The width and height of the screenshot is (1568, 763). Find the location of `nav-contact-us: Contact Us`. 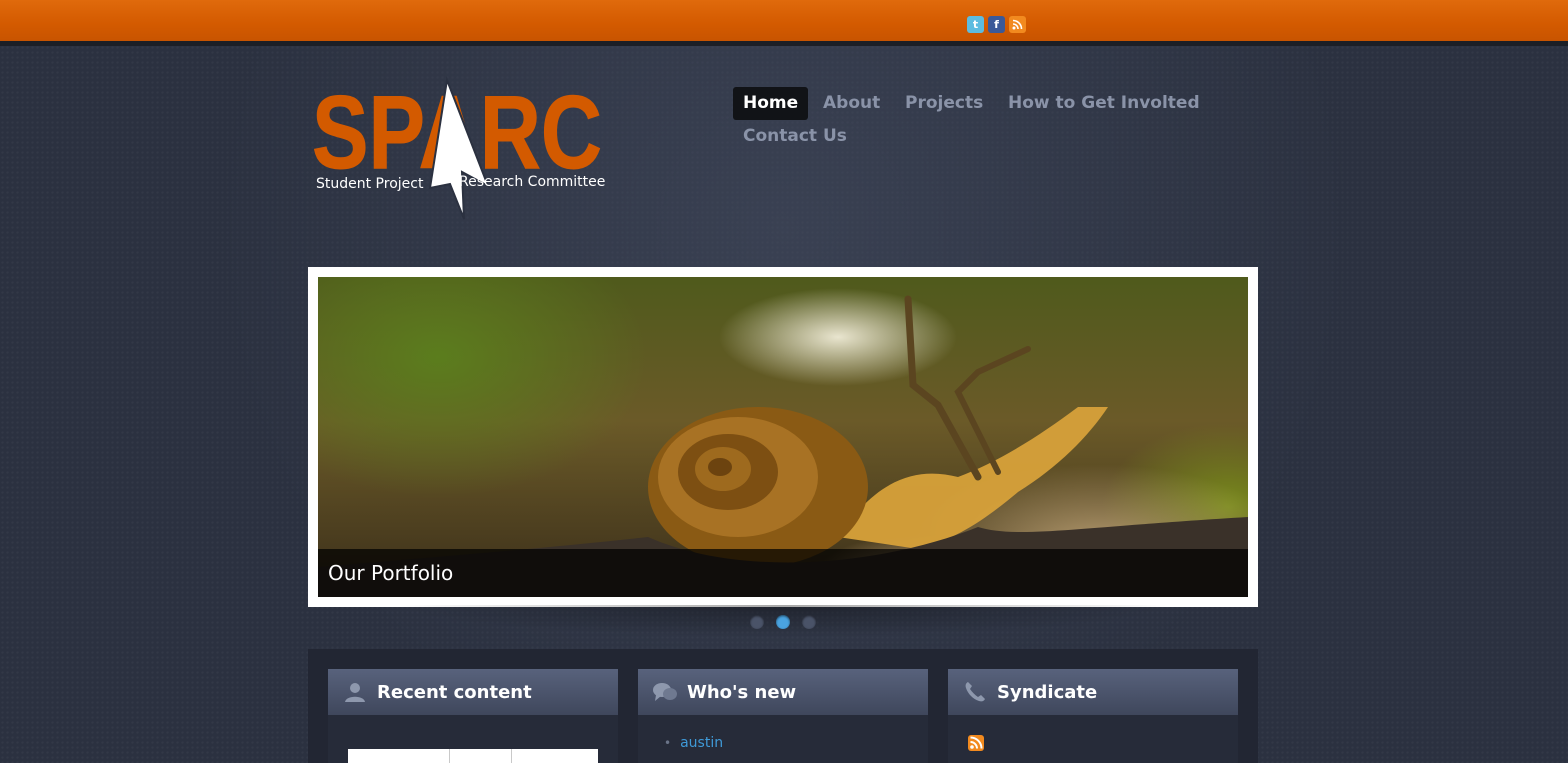

nav-contact-us: Contact Us is located at coordinates (795, 136).